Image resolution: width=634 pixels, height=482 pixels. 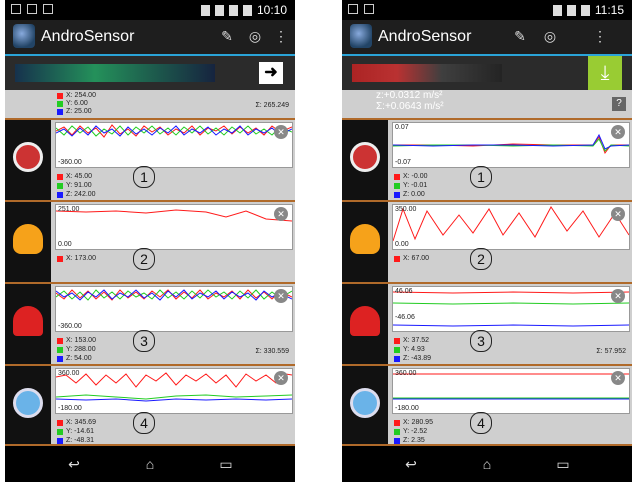 What do you see at coordinates (481, 341) in the screenshot?
I see `annotation-number: 3` at bounding box center [481, 341].